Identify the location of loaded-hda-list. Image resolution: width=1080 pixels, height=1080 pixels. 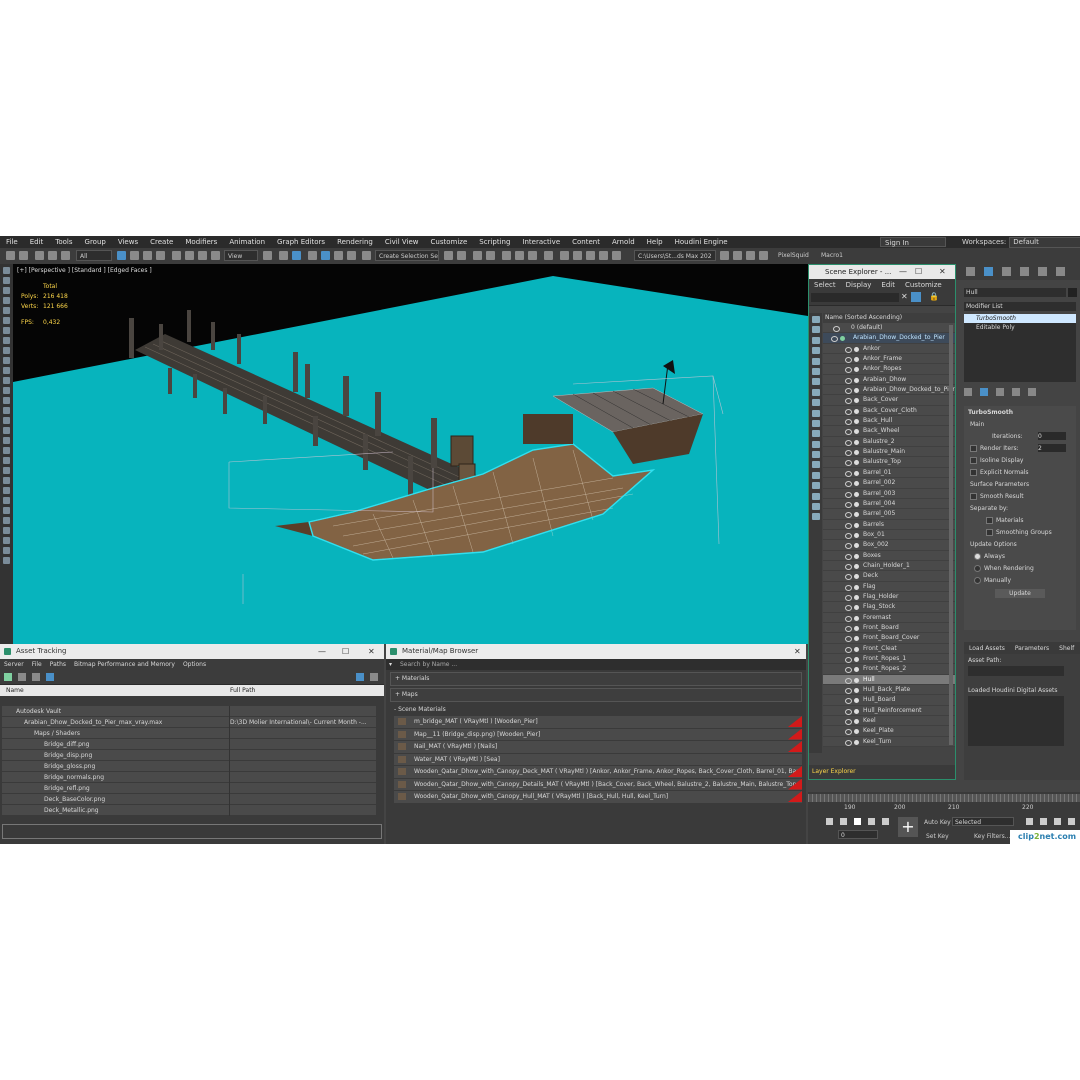
(1016, 721).